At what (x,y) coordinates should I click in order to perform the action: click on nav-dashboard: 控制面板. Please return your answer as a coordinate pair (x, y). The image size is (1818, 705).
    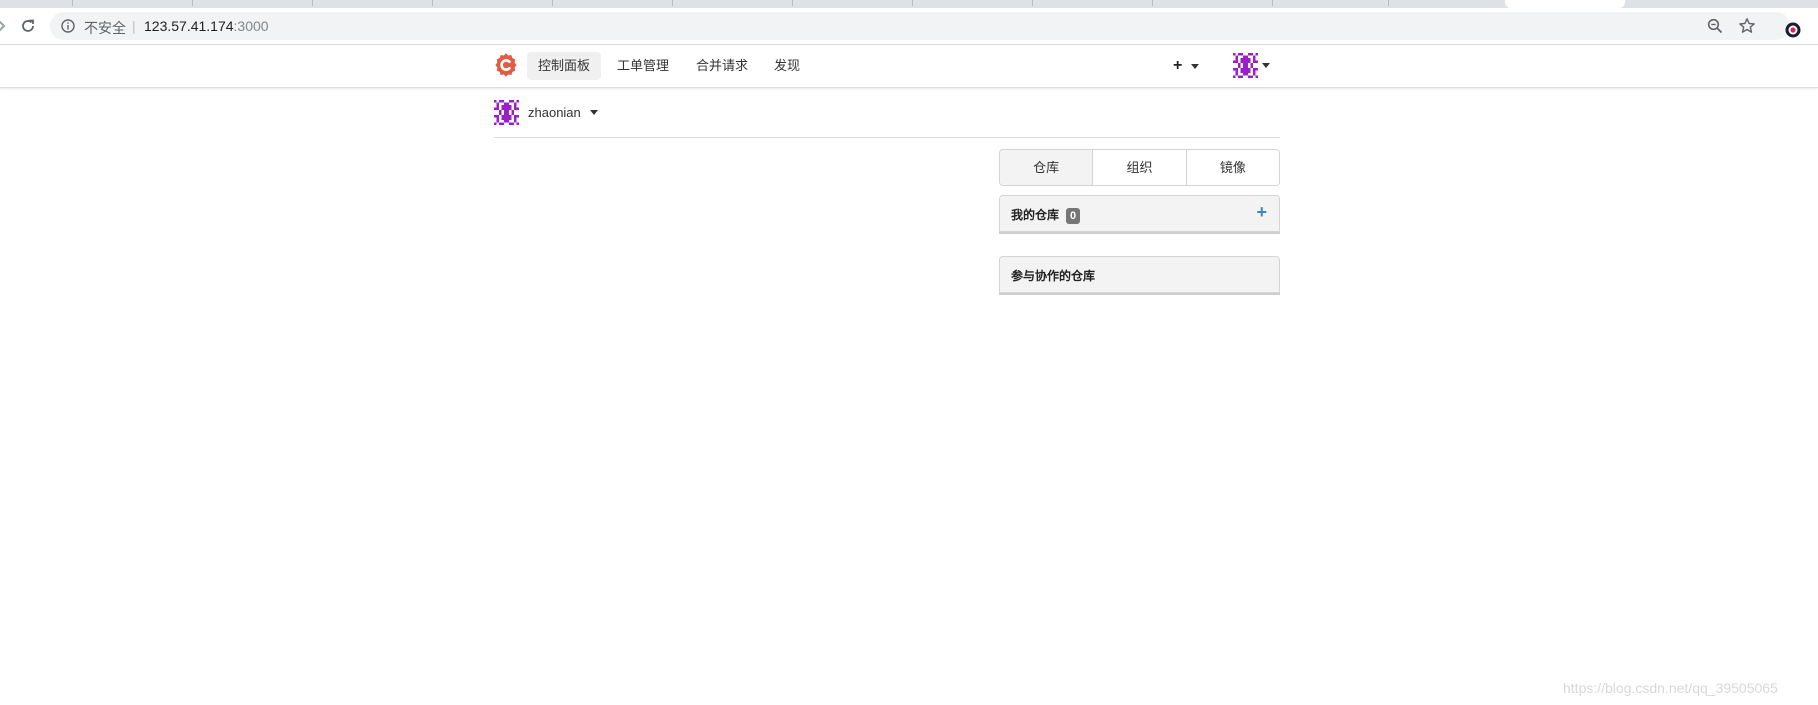
    Looking at the image, I should click on (564, 66).